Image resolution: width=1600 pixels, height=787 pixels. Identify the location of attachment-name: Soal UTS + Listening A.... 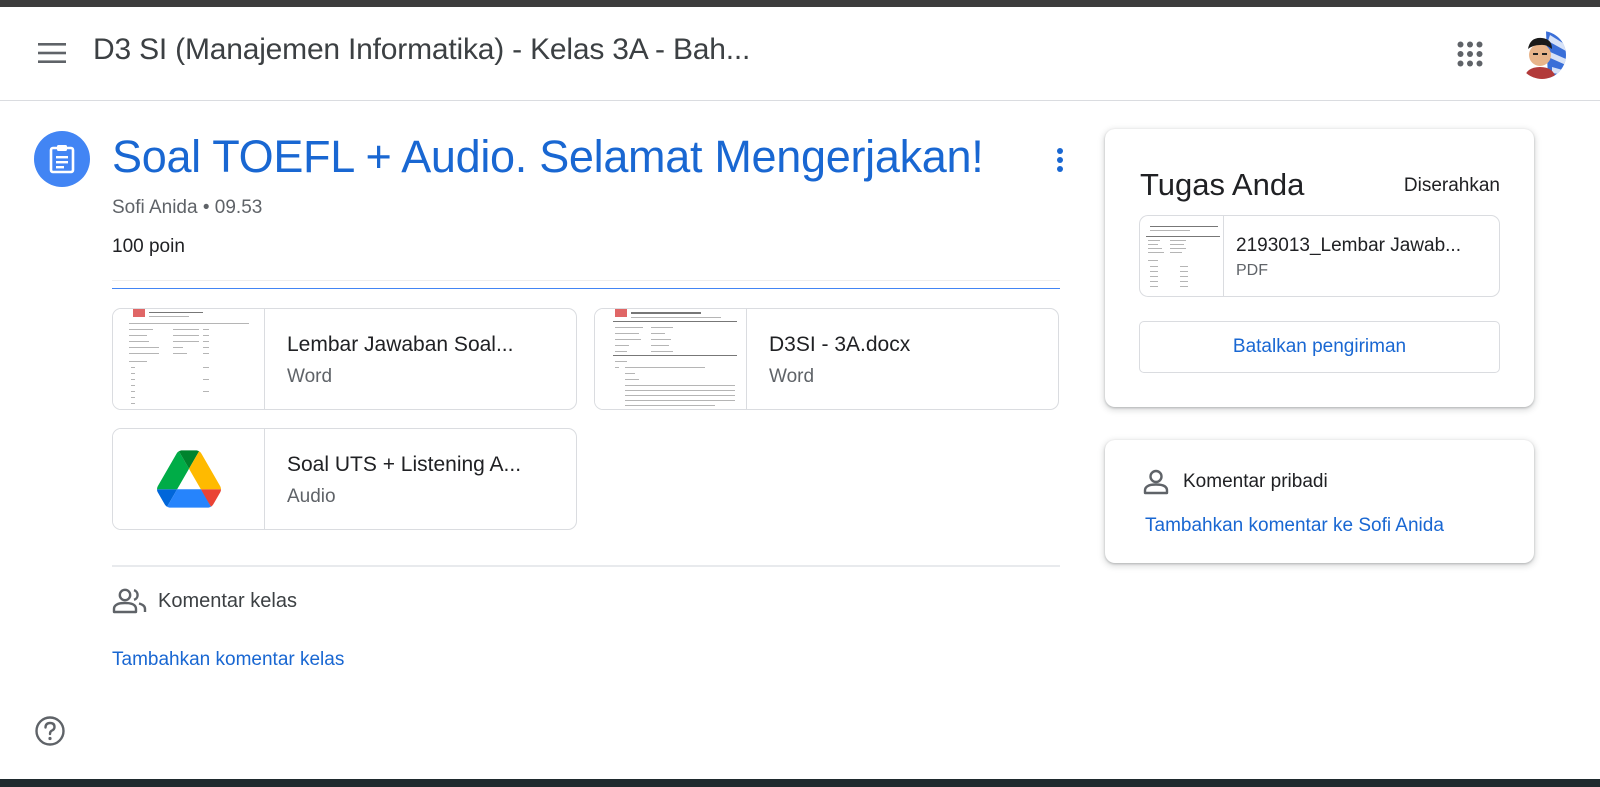
(404, 464).